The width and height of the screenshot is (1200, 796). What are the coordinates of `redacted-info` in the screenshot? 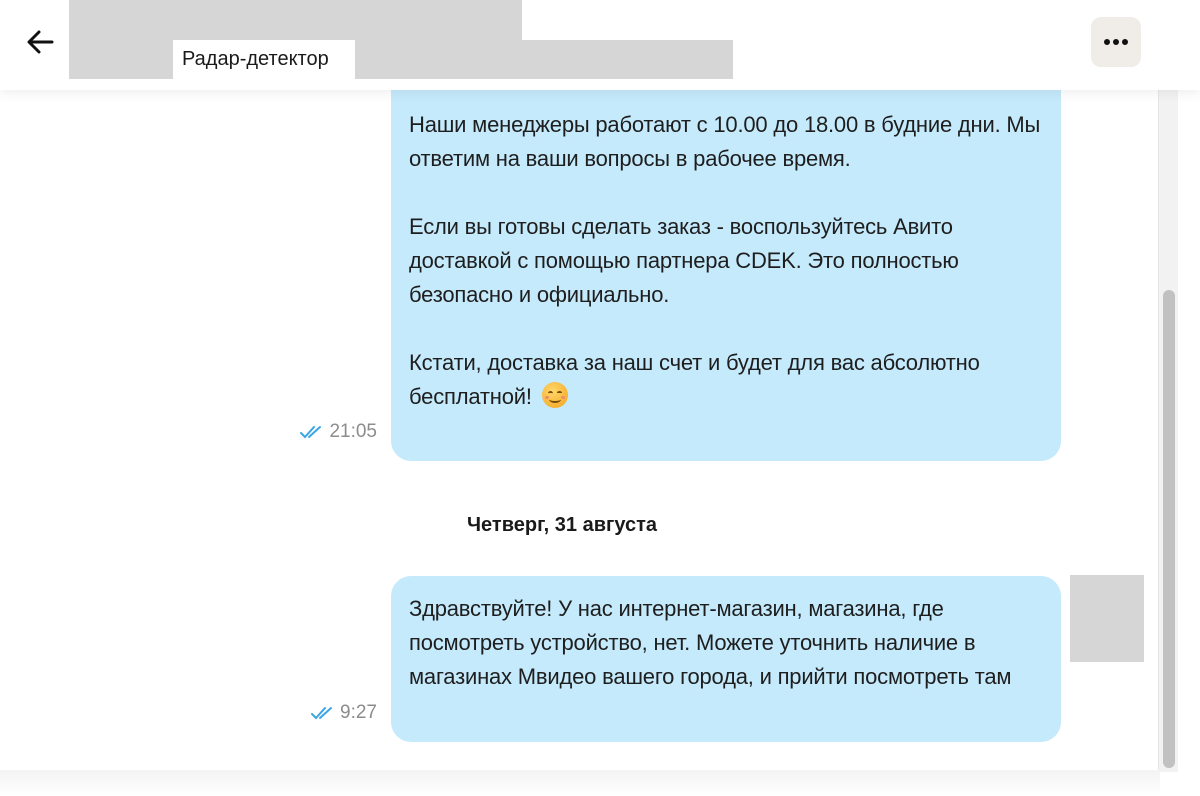 It's located at (121, 59).